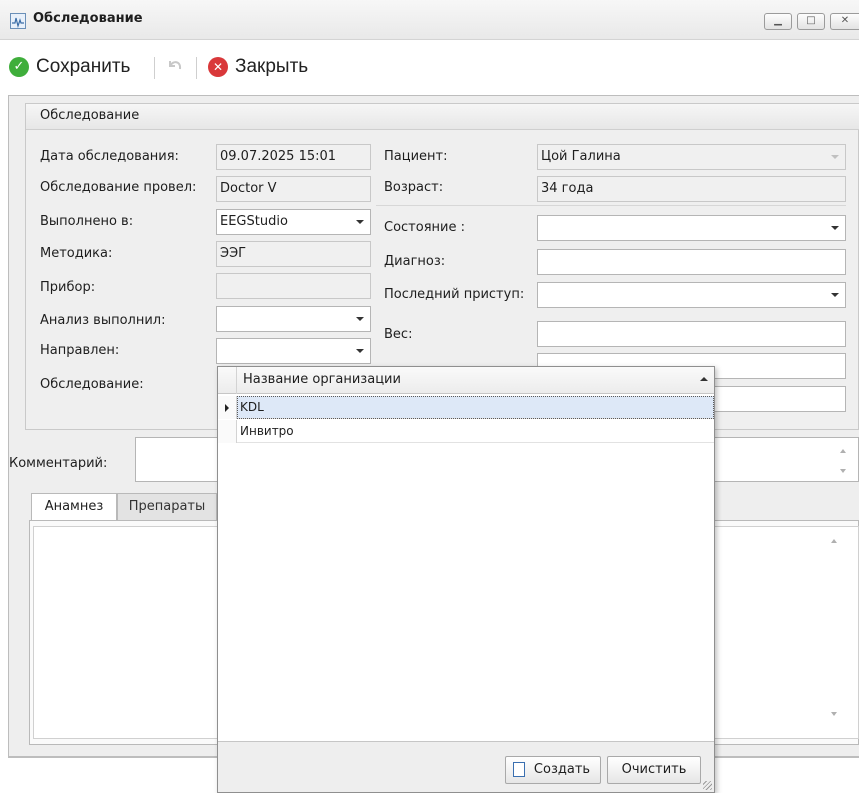 This screenshot has width=859, height=793. What do you see at coordinates (83, 67) in the screenshot?
I see `save-button: Сохранить` at bounding box center [83, 67].